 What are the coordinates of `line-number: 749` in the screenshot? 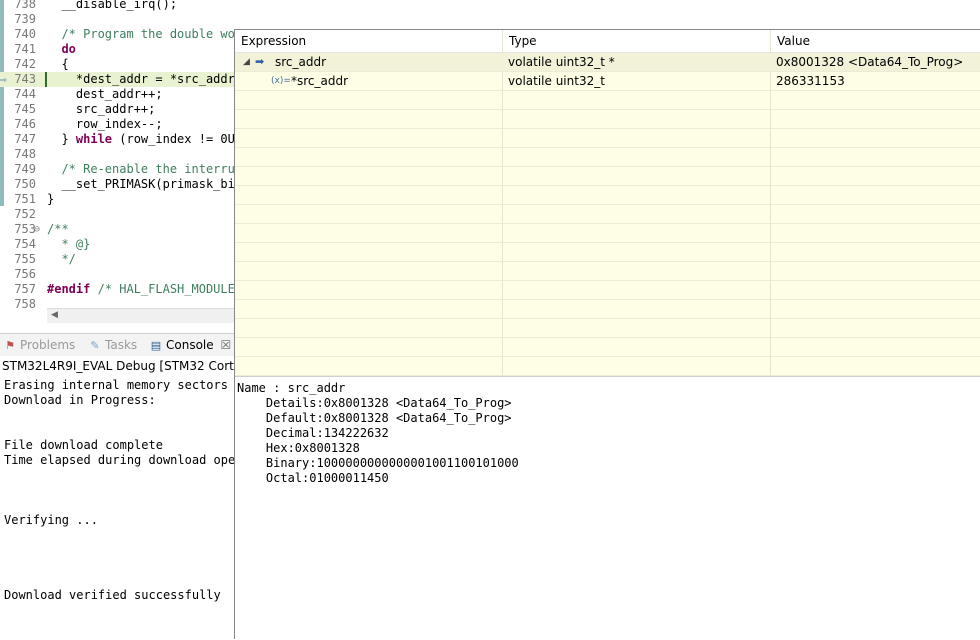 It's located at (25, 169).